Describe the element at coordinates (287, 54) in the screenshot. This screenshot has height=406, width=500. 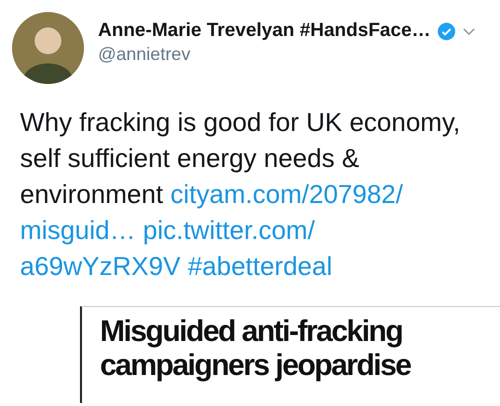
I see `author-handle: @annietrev` at that location.